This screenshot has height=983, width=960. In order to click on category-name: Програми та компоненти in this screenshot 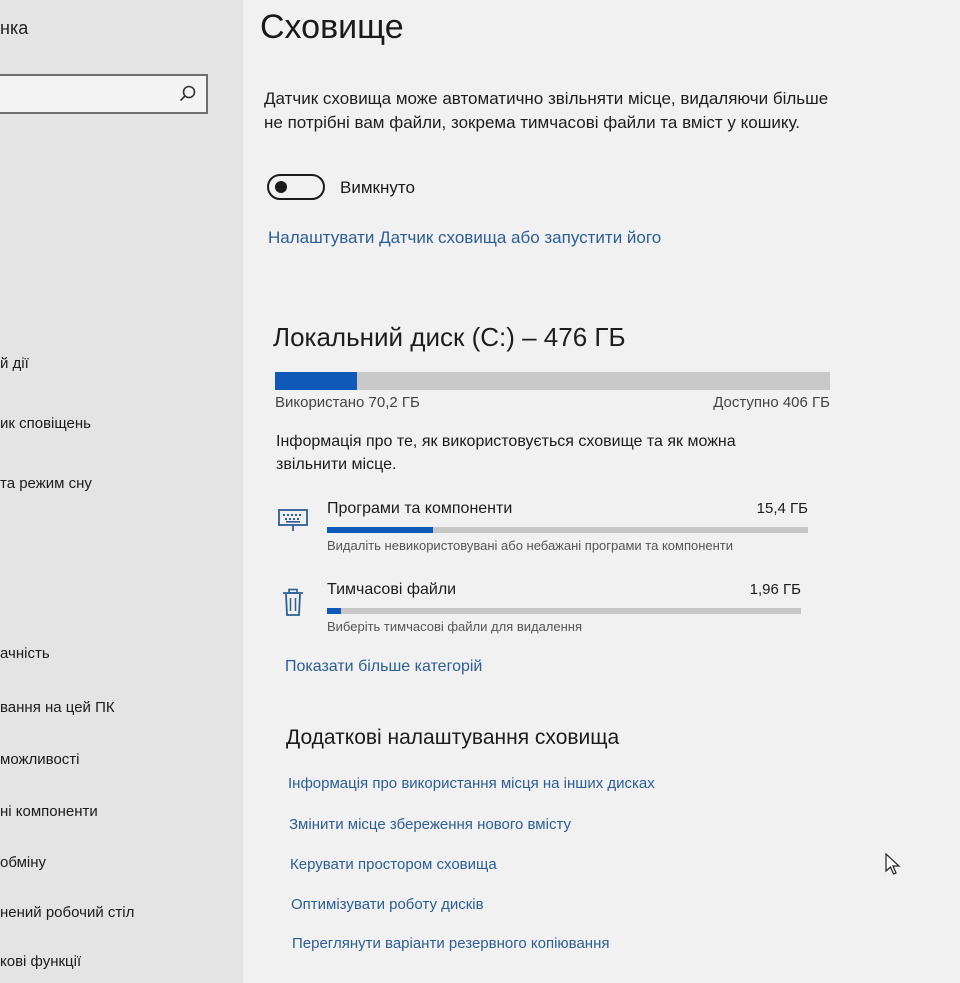, I will do `click(420, 508)`.